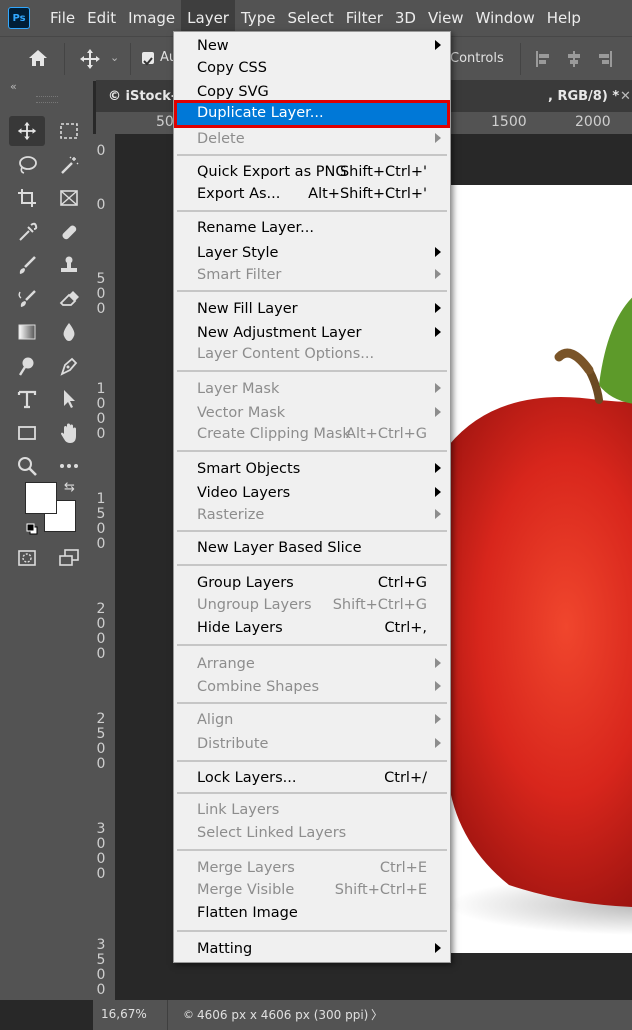 This screenshot has width=632, height=1030. Describe the element at coordinates (167, 1015) in the screenshot. I see `divider` at that location.